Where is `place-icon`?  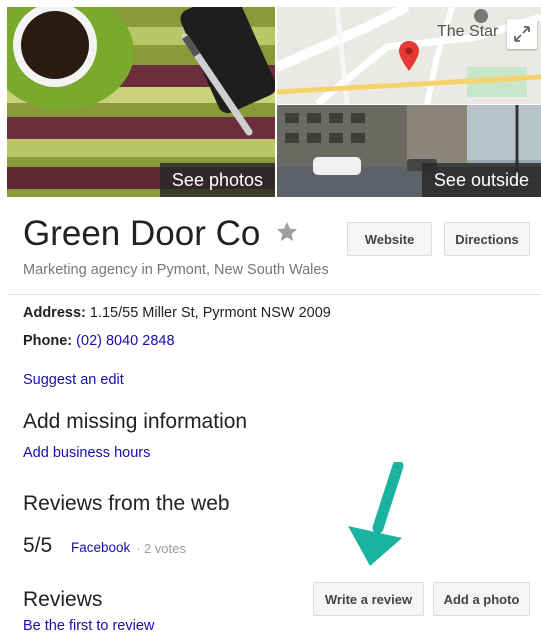 place-icon is located at coordinates (481, 16).